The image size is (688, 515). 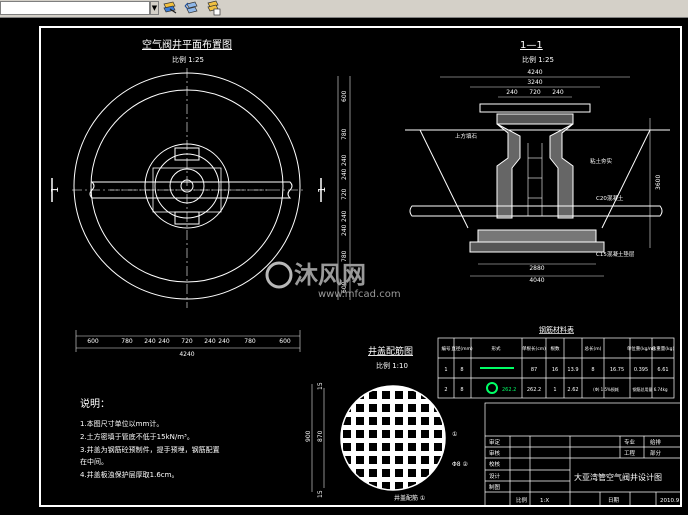 What do you see at coordinates (154, 8) in the screenshot?
I see `chevron-down-icon: ▼` at bounding box center [154, 8].